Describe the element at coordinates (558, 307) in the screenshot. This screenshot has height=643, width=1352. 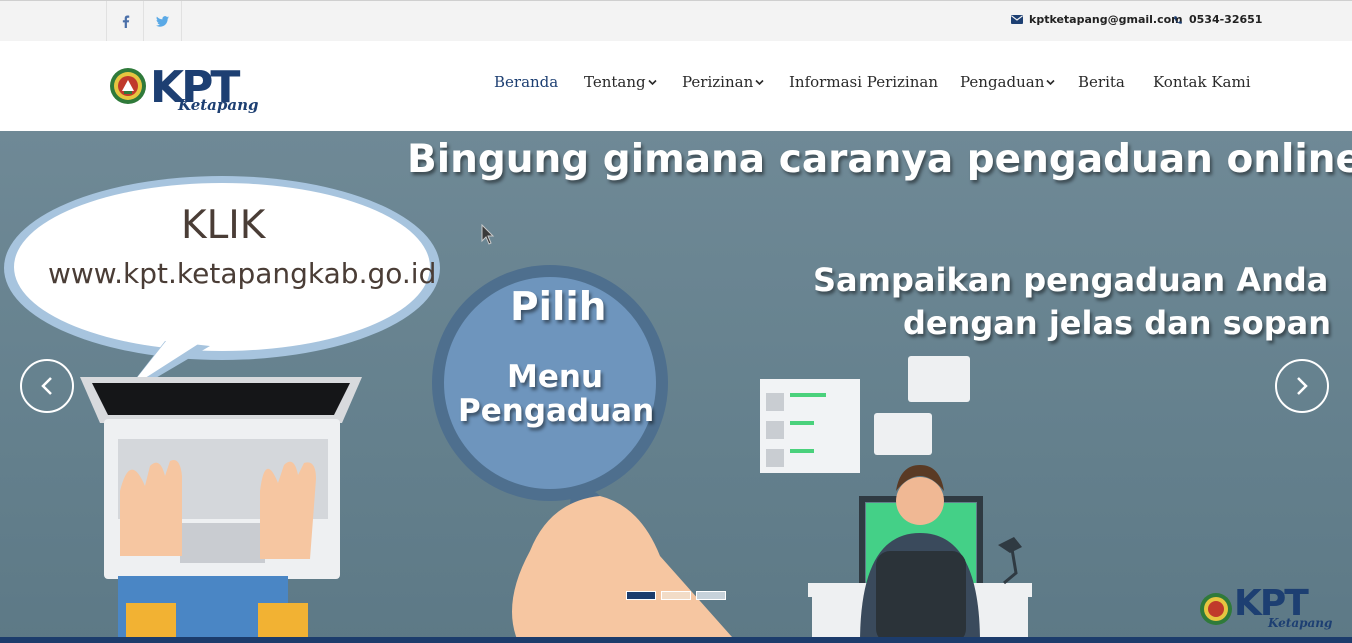
I see `magnifier-pilih: Pilih` at that location.